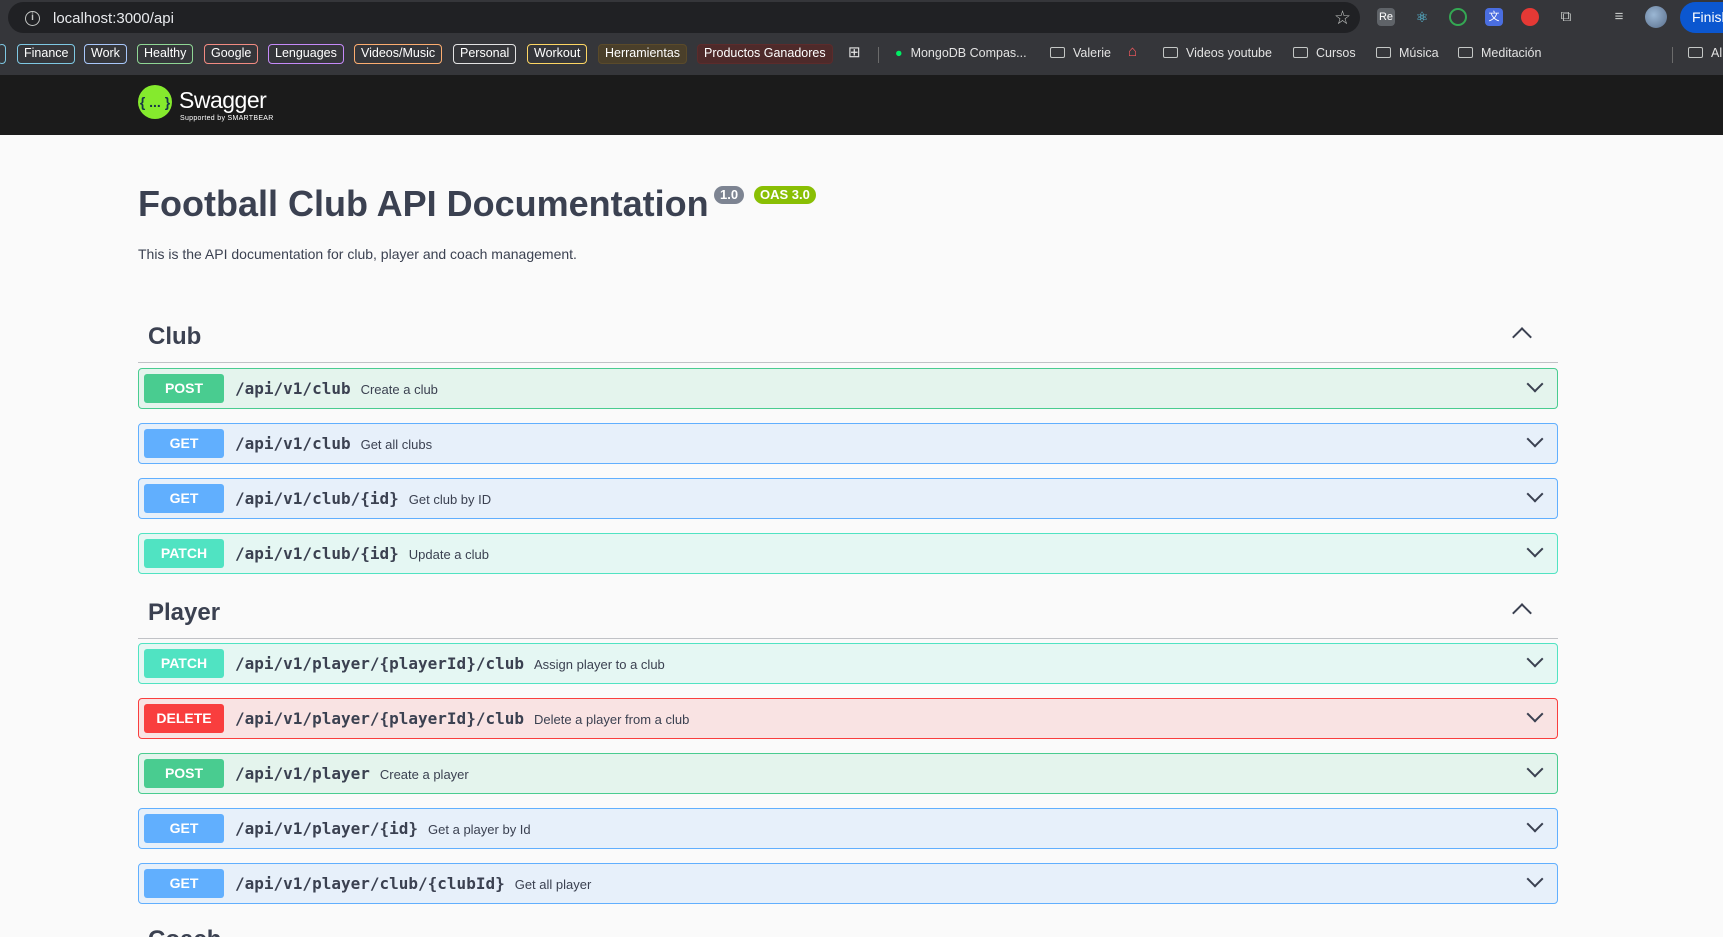 The width and height of the screenshot is (1723, 937). Describe the element at coordinates (848, 388) in the screenshot. I see `operation-post-club: POST /api/v1/club Create a club` at that location.